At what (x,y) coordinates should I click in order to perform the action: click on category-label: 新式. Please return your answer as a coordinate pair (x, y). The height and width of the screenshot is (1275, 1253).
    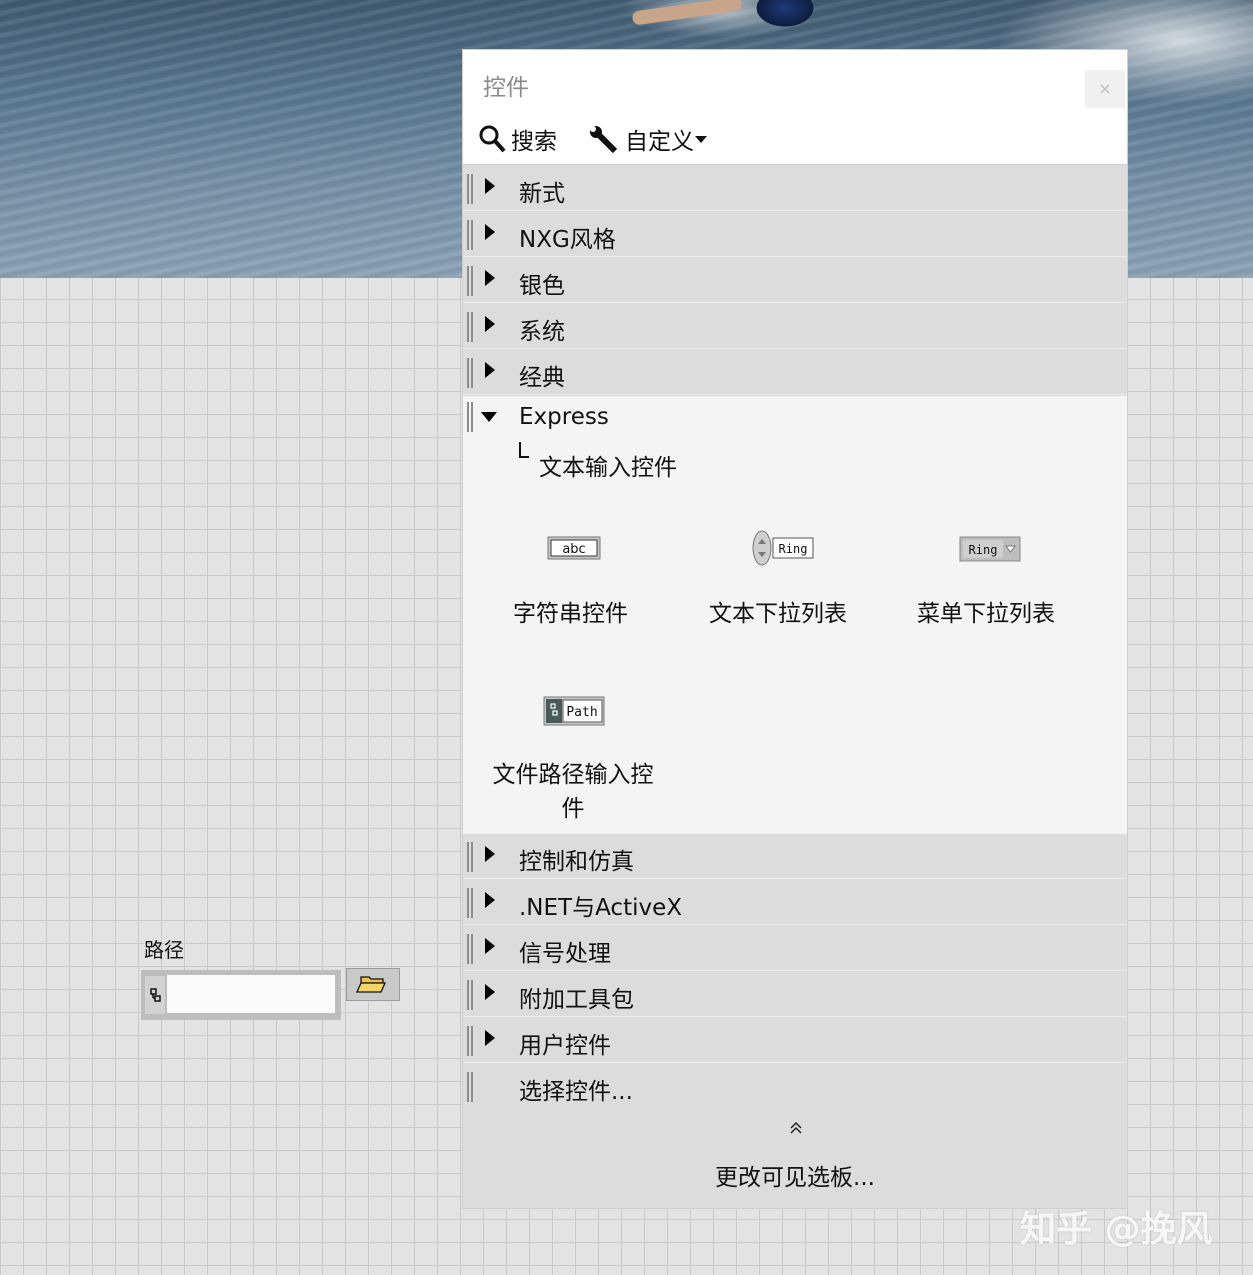
    Looking at the image, I should click on (542, 194).